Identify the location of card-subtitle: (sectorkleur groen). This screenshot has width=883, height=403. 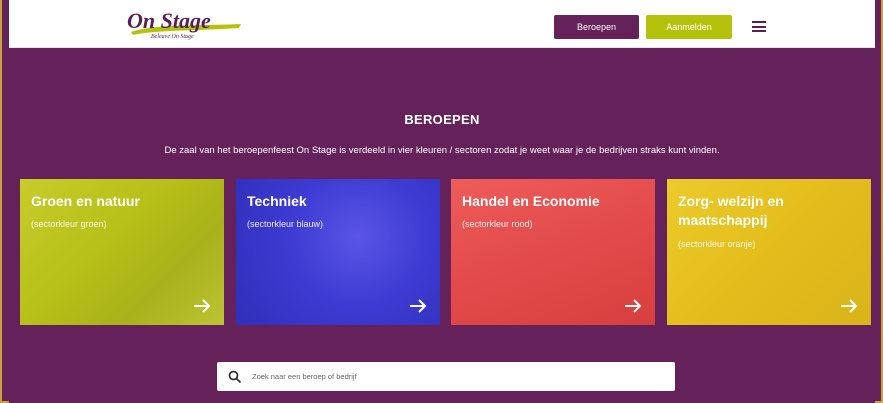
(69, 224).